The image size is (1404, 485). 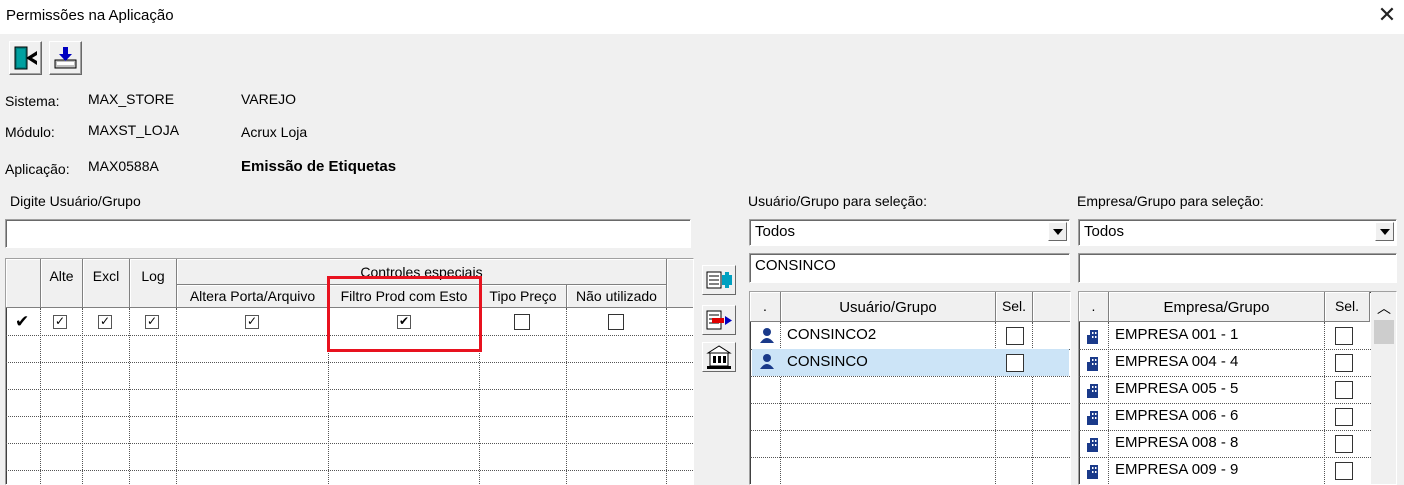 I want to click on exit-door-icon, so click(x=25, y=58).